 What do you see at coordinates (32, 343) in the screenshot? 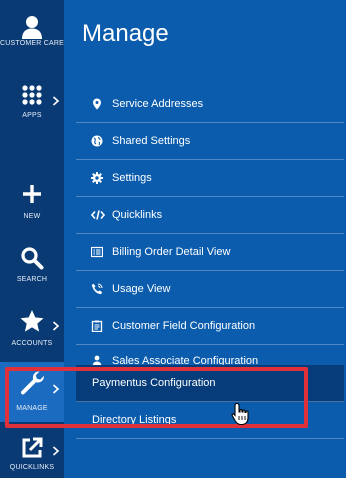
I see `rail-label: ACCOUNTS` at bounding box center [32, 343].